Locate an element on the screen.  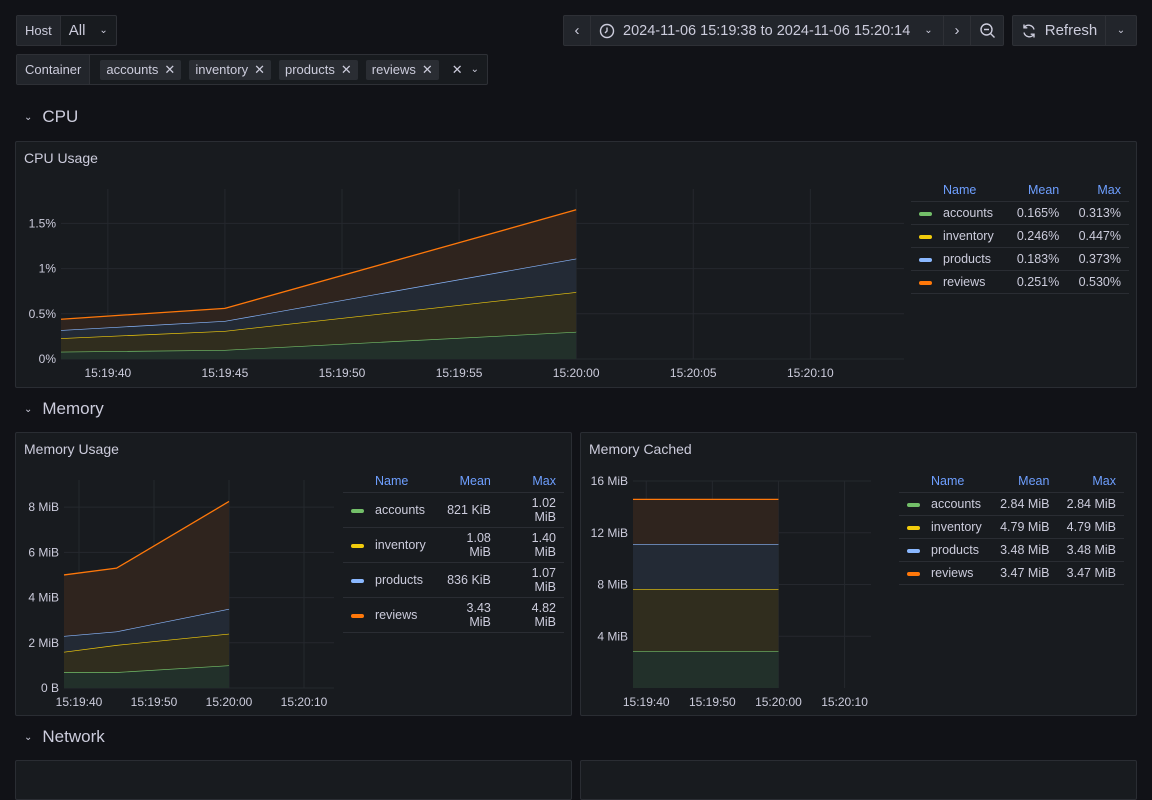
legend-row-products: products 836 KiB 1.07 MiB is located at coordinates (453, 580).